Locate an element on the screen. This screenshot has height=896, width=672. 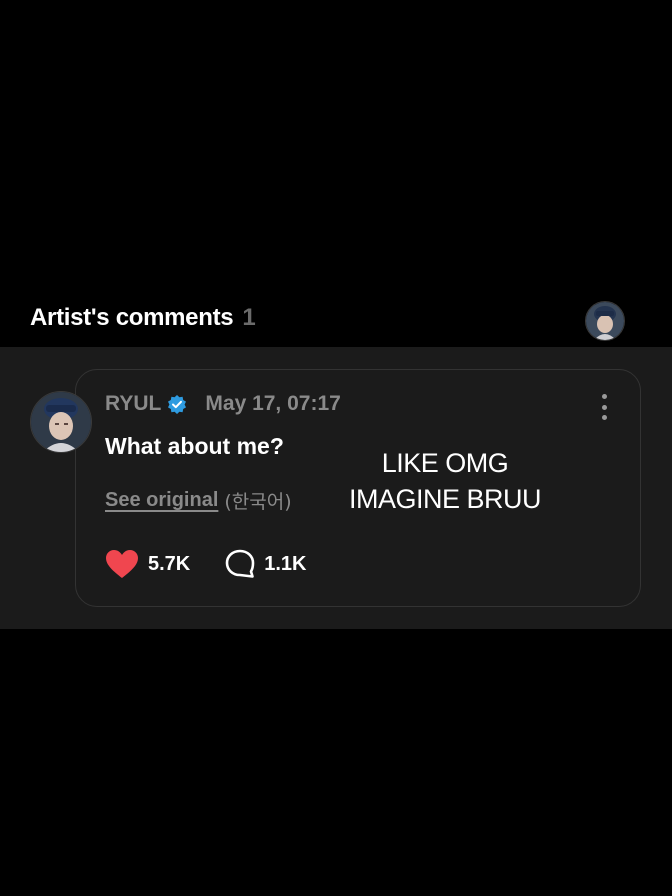
author-name: RYUL is located at coordinates (133, 404).